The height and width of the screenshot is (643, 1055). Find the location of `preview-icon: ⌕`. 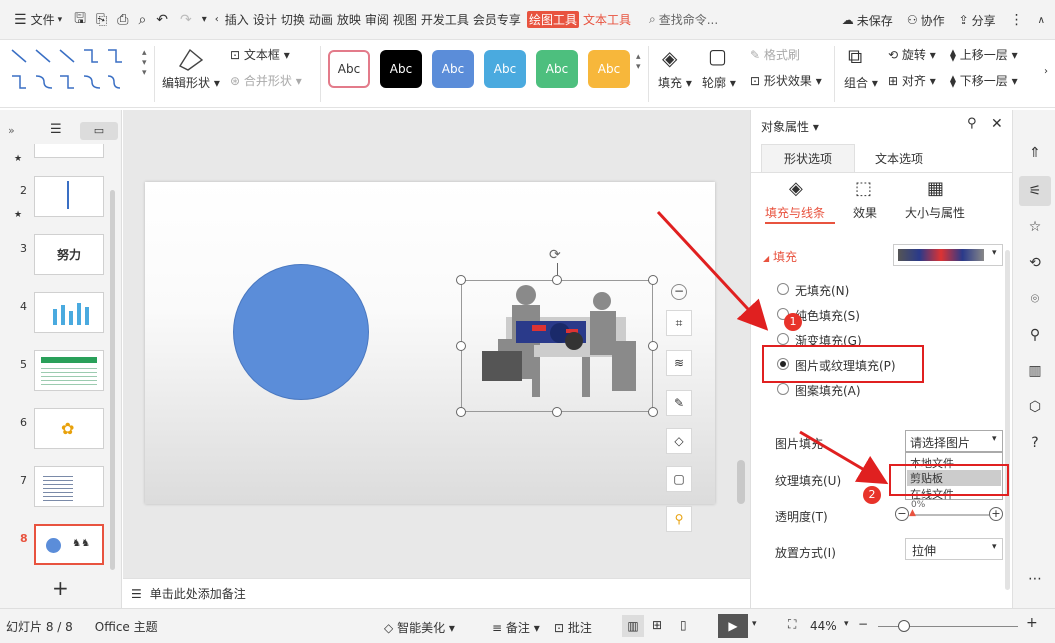

preview-icon: ⌕ is located at coordinates (142, 20).